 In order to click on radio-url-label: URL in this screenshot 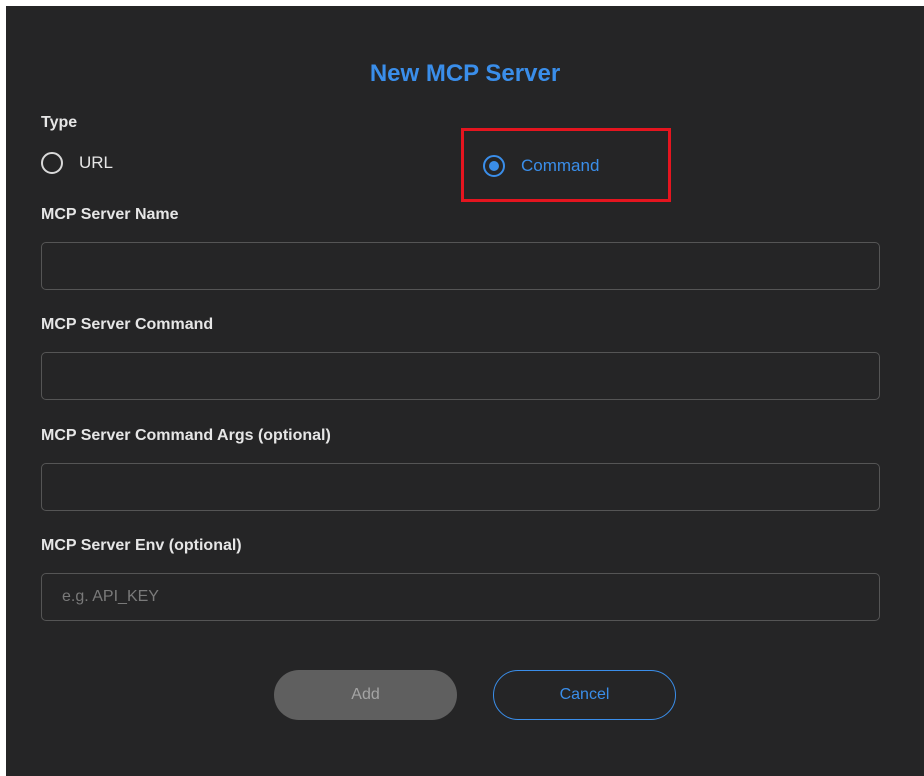, I will do `click(96, 162)`.